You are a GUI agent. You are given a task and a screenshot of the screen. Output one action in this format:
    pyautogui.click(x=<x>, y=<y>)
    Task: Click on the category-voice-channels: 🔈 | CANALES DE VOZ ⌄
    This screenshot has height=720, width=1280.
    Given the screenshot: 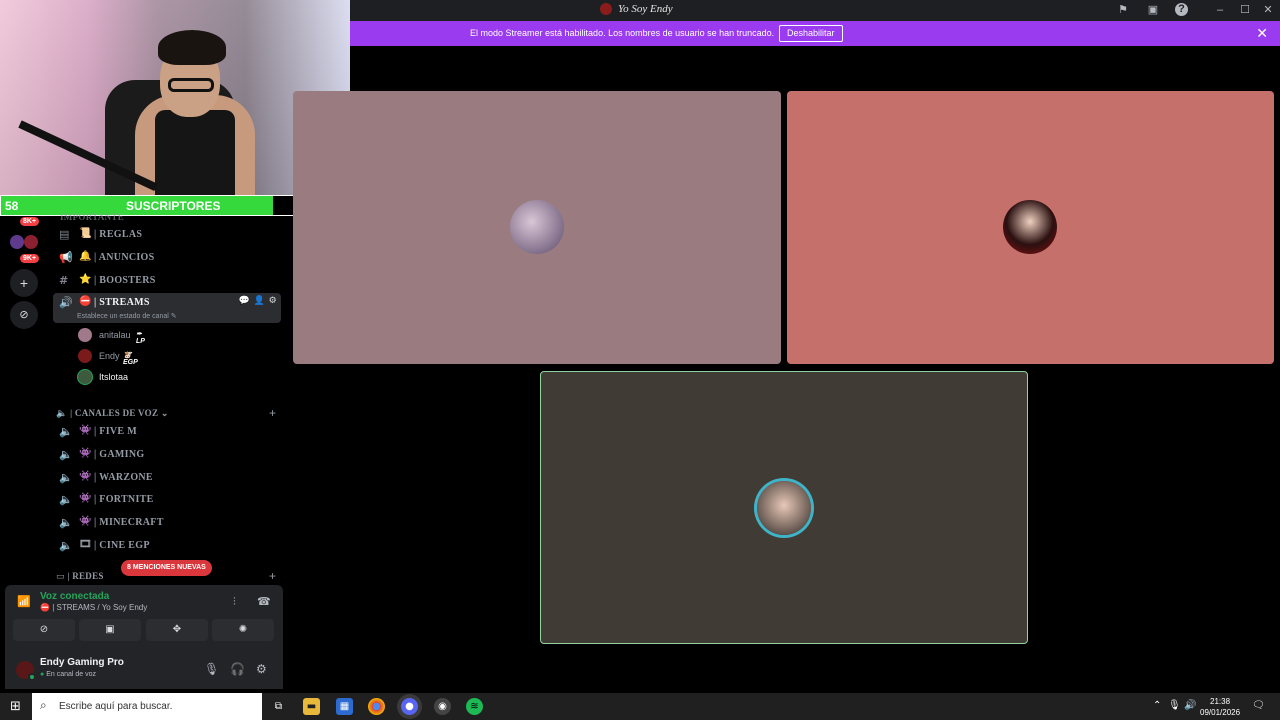 What is the action you would take?
    pyautogui.click(x=112, y=413)
    